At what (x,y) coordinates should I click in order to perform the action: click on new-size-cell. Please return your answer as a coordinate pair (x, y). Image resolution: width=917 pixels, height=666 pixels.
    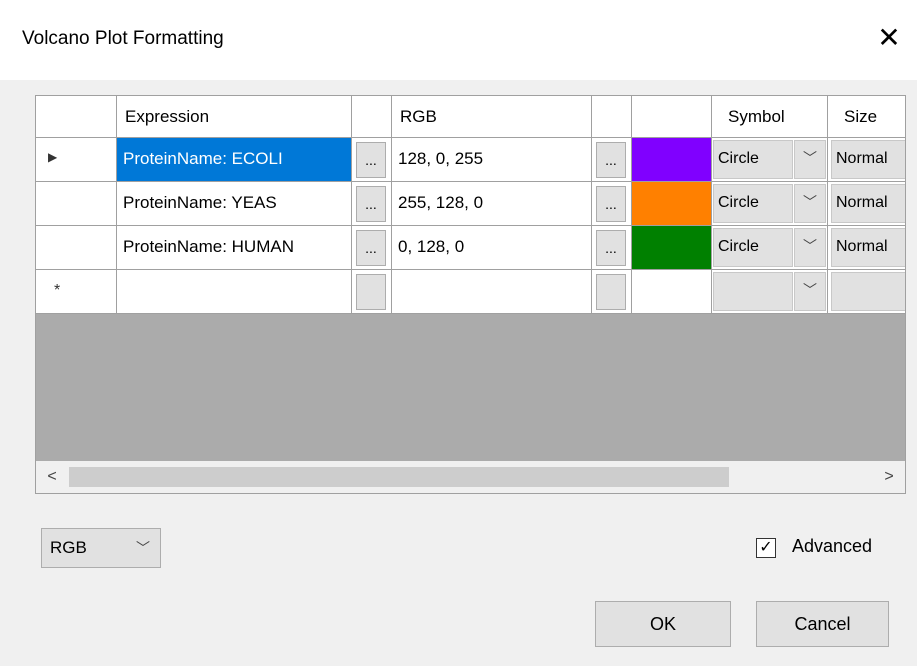
    Looking at the image, I should click on (866, 292).